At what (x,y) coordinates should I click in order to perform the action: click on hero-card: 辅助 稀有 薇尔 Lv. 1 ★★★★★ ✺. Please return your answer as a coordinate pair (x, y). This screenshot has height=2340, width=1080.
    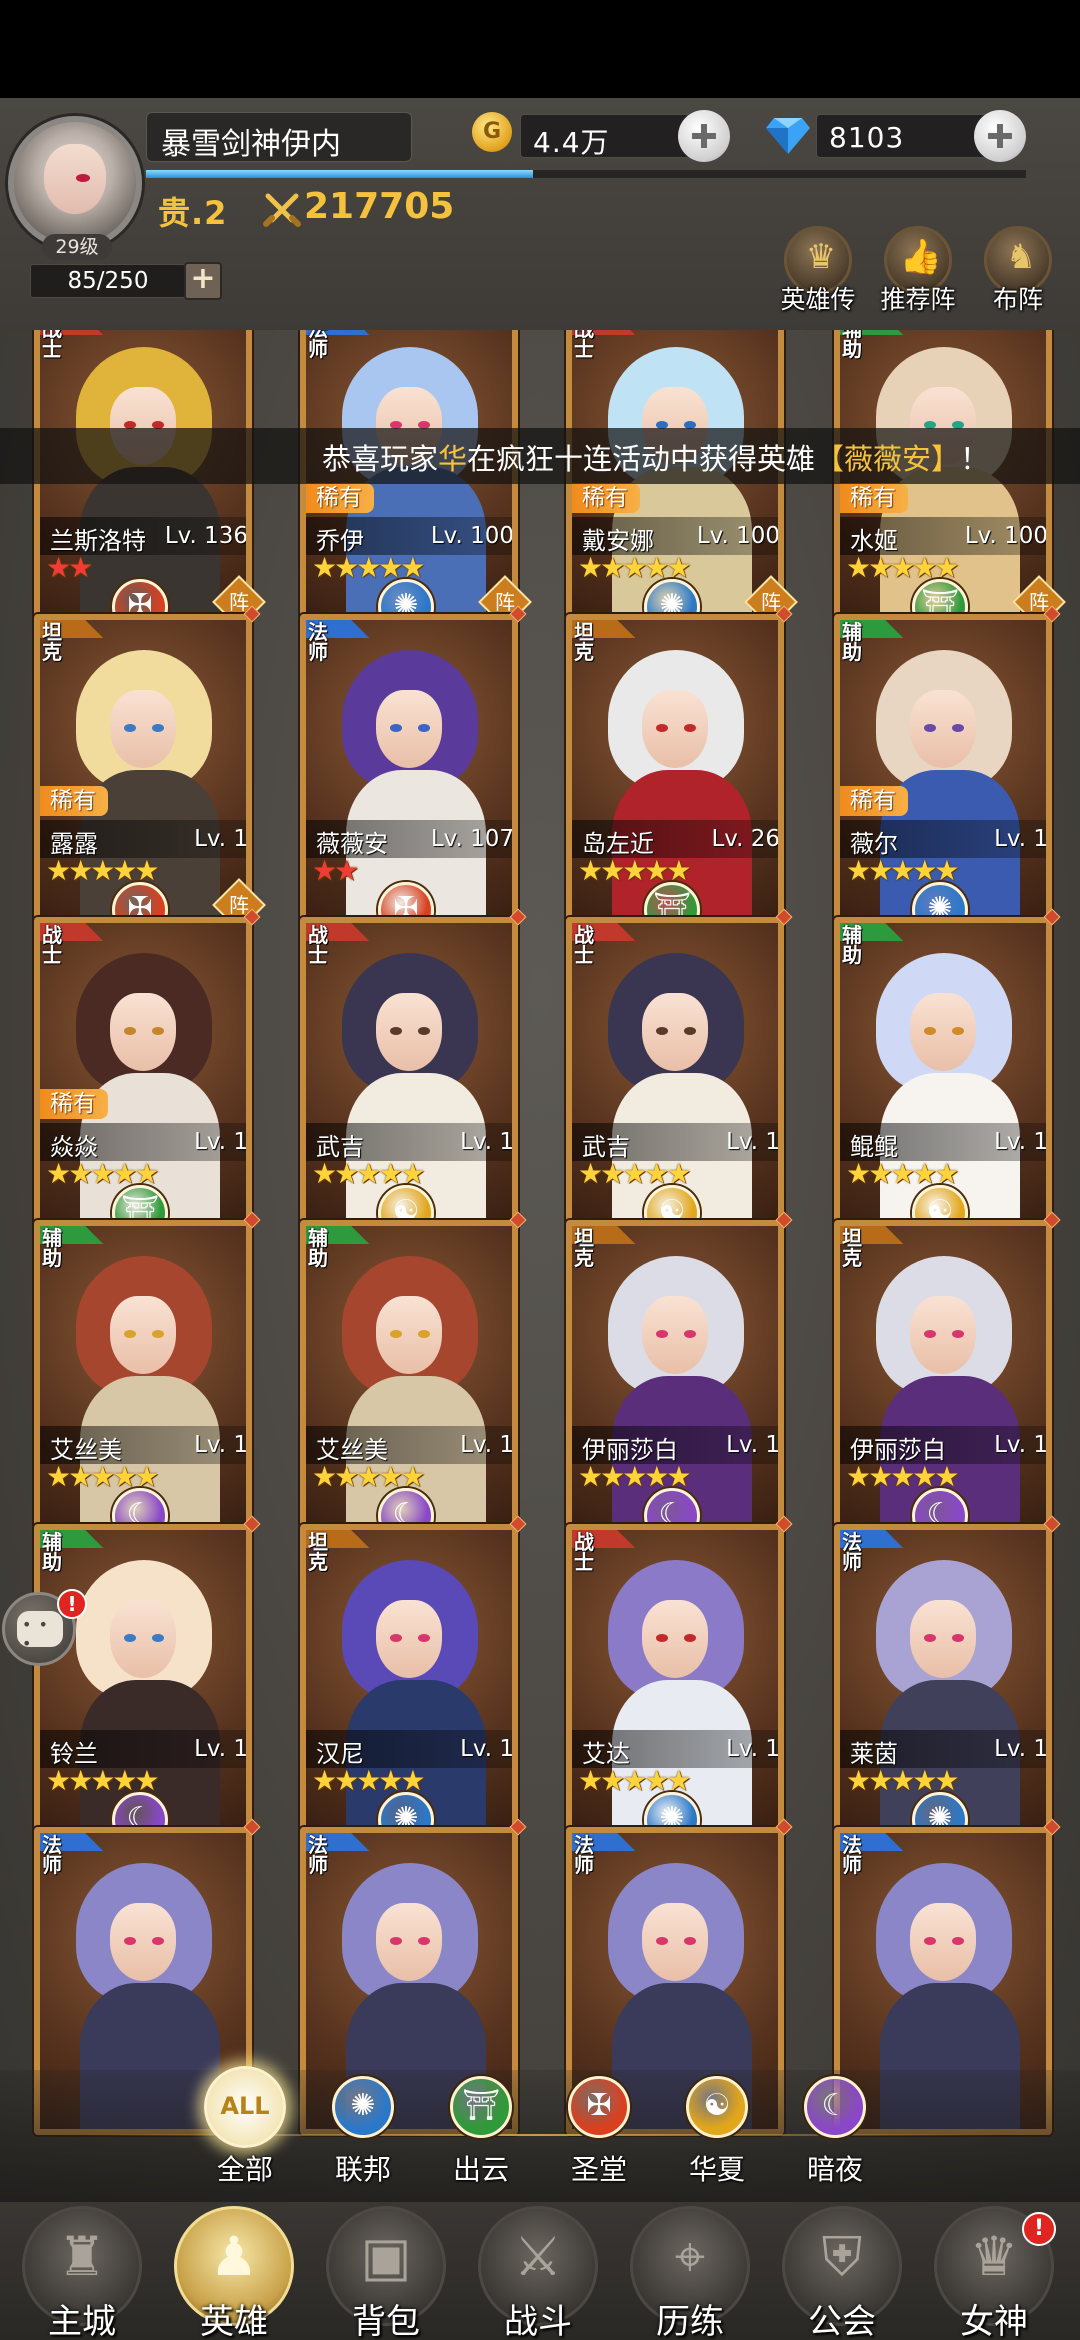
    Looking at the image, I should click on (947, 771).